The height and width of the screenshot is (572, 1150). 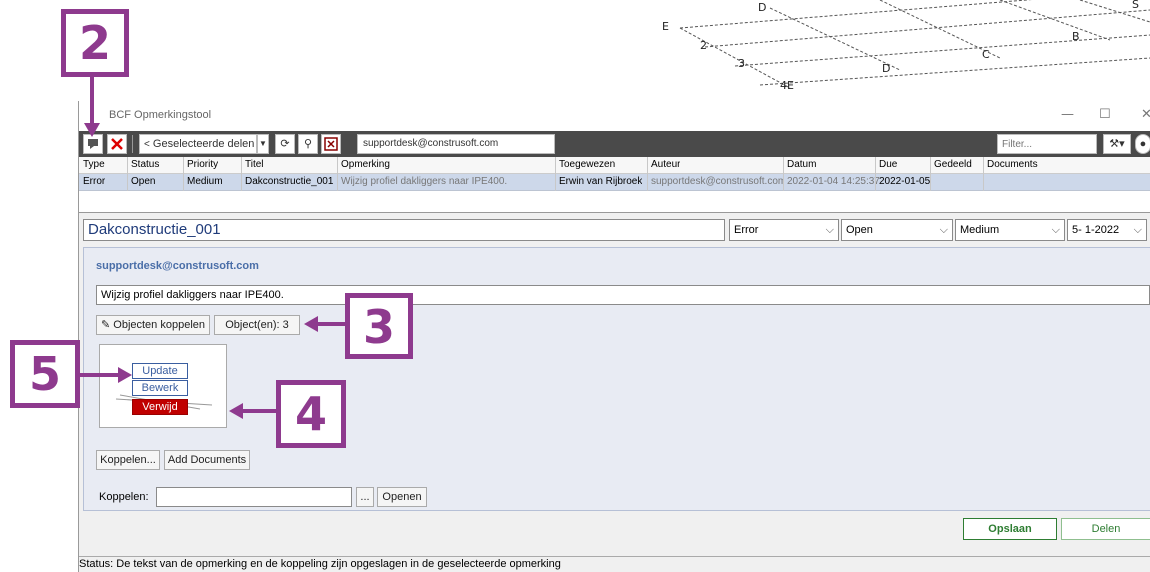 What do you see at coordinates (311, 414) in the screenshot?
I see `callout-4: 4` at bounding box center [311, 414].